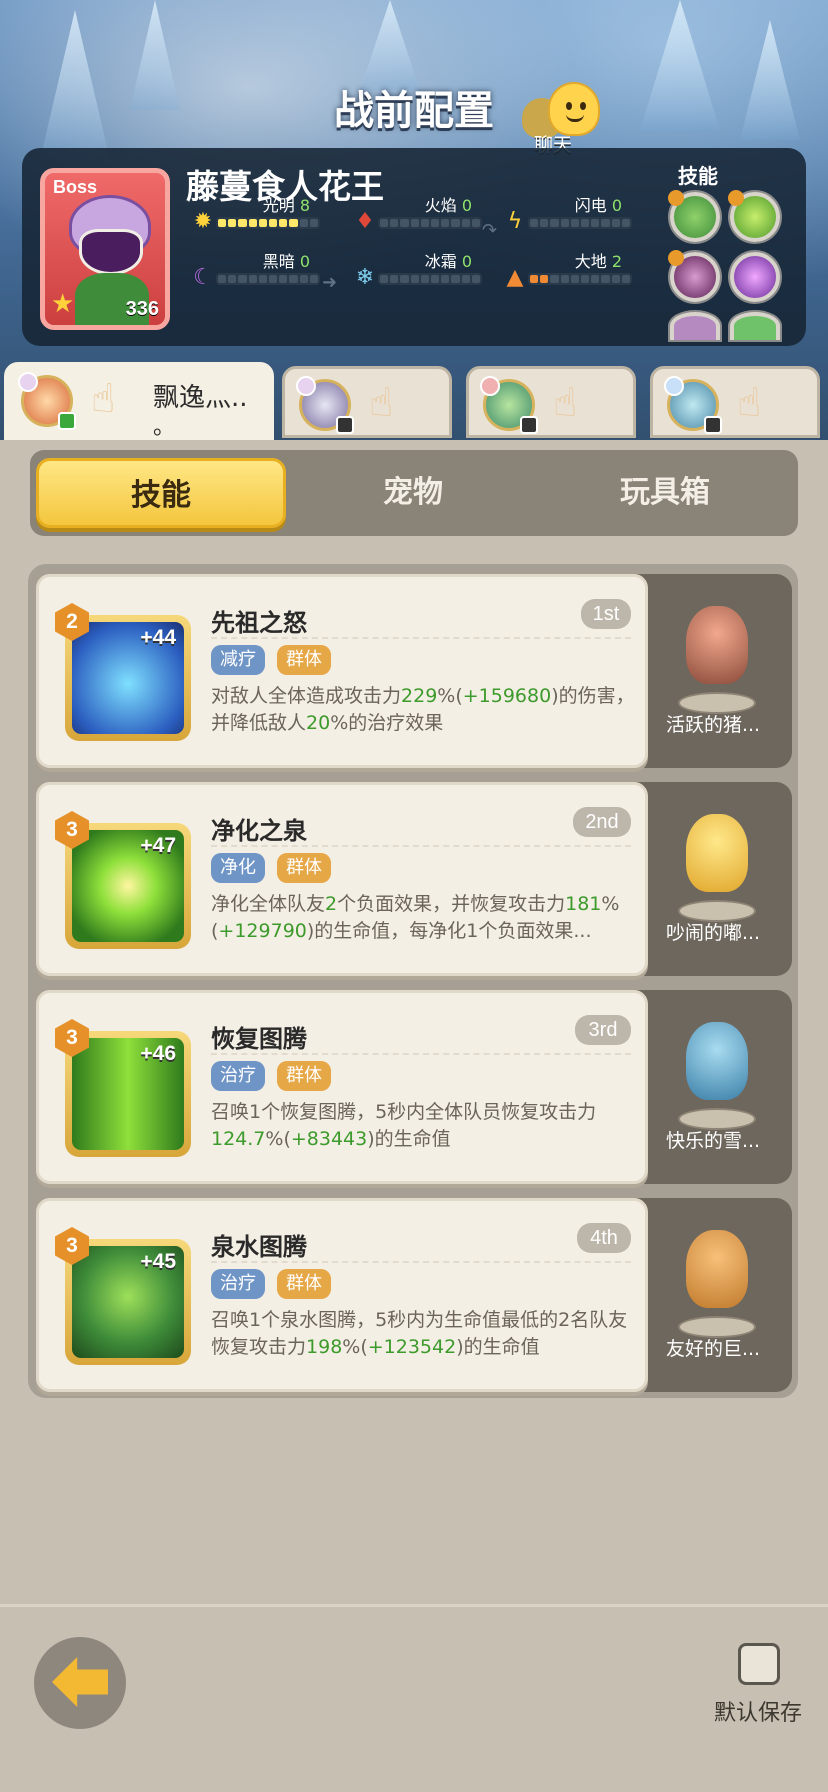 Image resolution: width=828 pixels, height=1792 pixels. Describe the element at coordinates (259, 1039) in the screenshot. I see `skill-title: 恢复图腾` at that location.